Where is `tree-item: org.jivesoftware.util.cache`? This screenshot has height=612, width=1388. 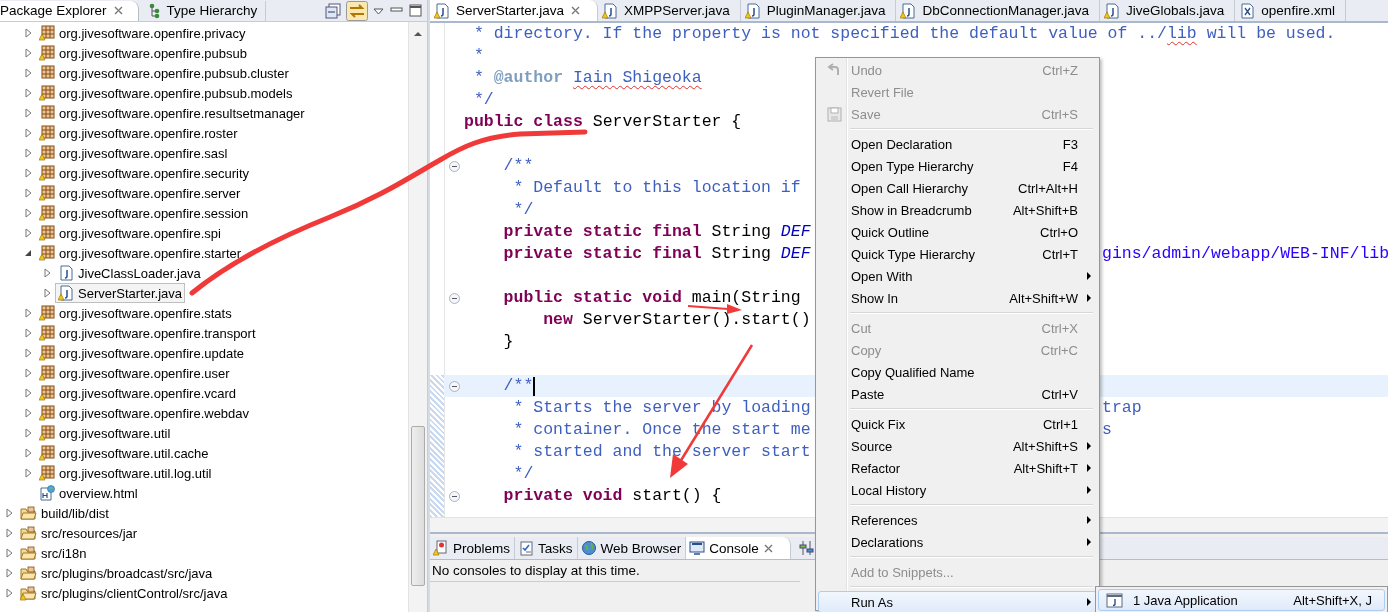
tree-item: org.jivesoftware.util.cache is located at coordinates (124, 453).